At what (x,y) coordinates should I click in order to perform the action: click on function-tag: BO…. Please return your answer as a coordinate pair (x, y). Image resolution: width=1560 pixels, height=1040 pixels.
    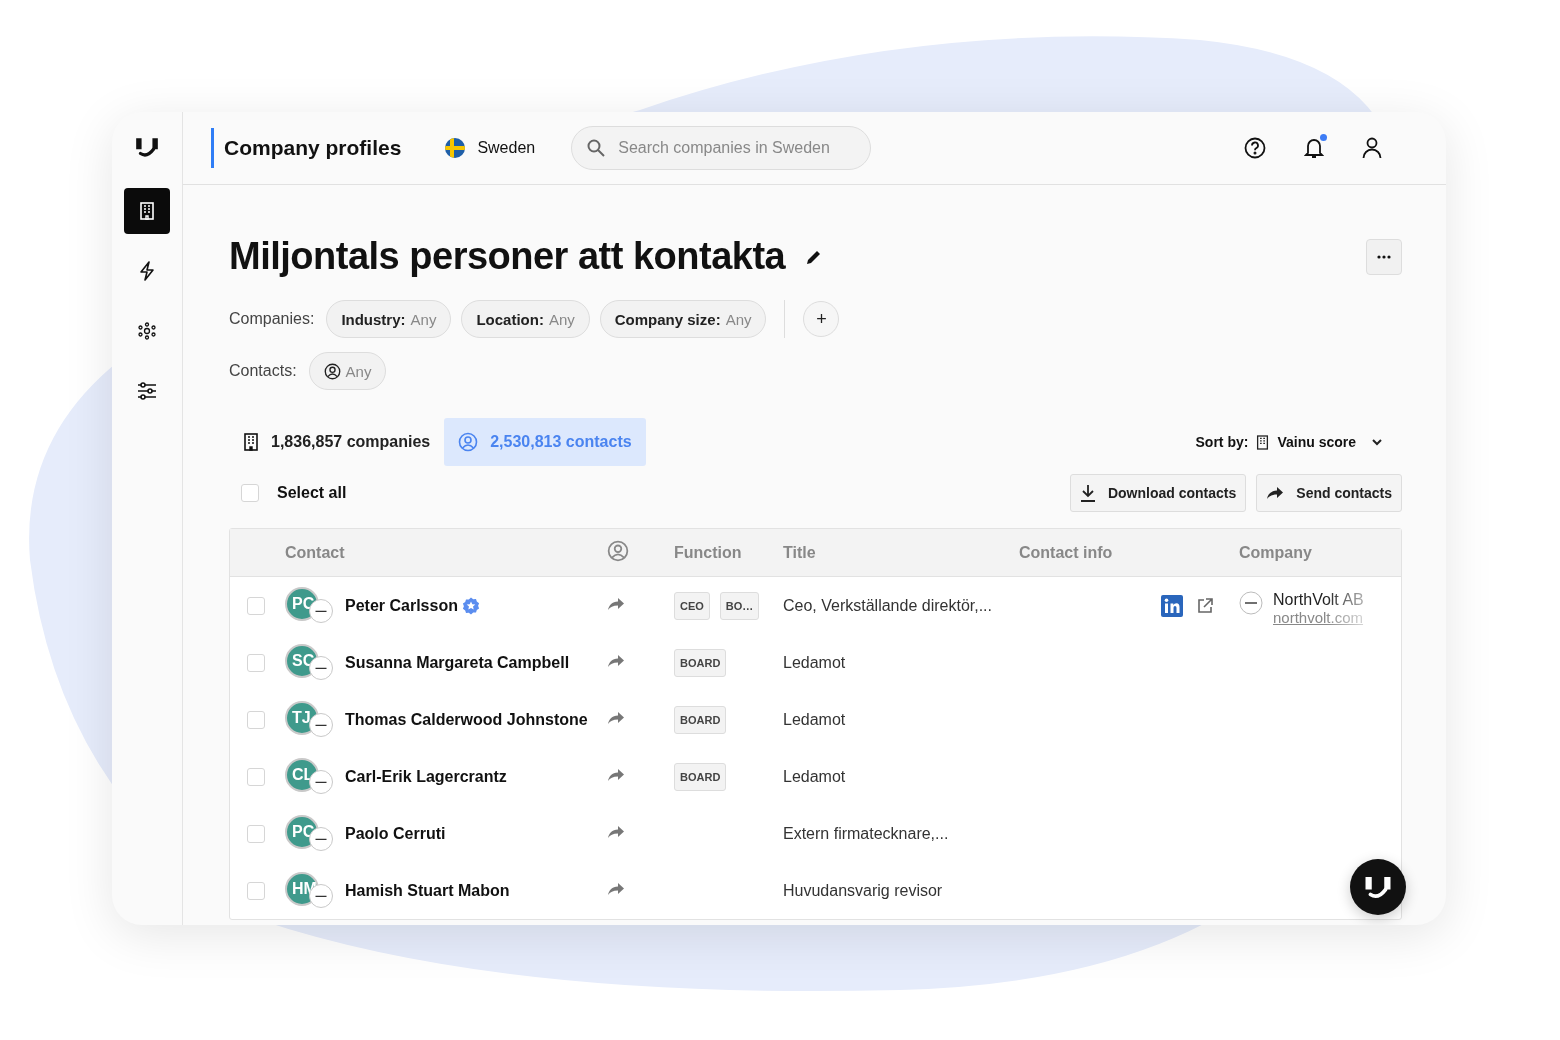
    Looking at the image, I should click on (739, 605).